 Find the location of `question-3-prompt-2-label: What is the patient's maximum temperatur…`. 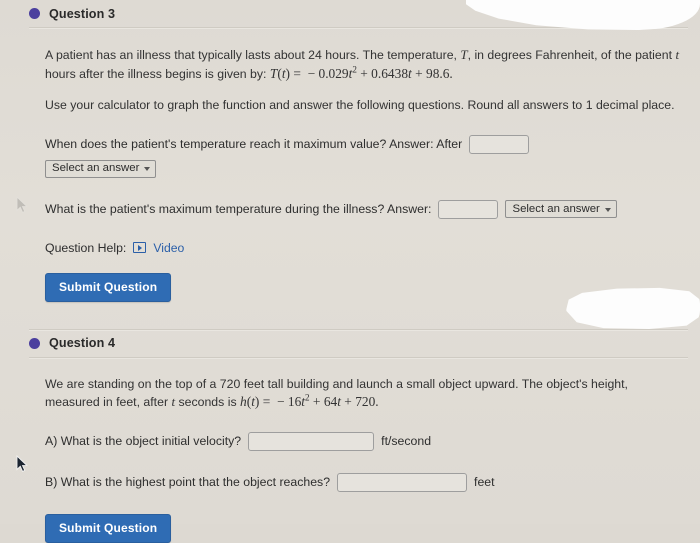

question-3-prompt-2-label: What is the patient's maximum temperatur… is located at coordinates (238, 208).